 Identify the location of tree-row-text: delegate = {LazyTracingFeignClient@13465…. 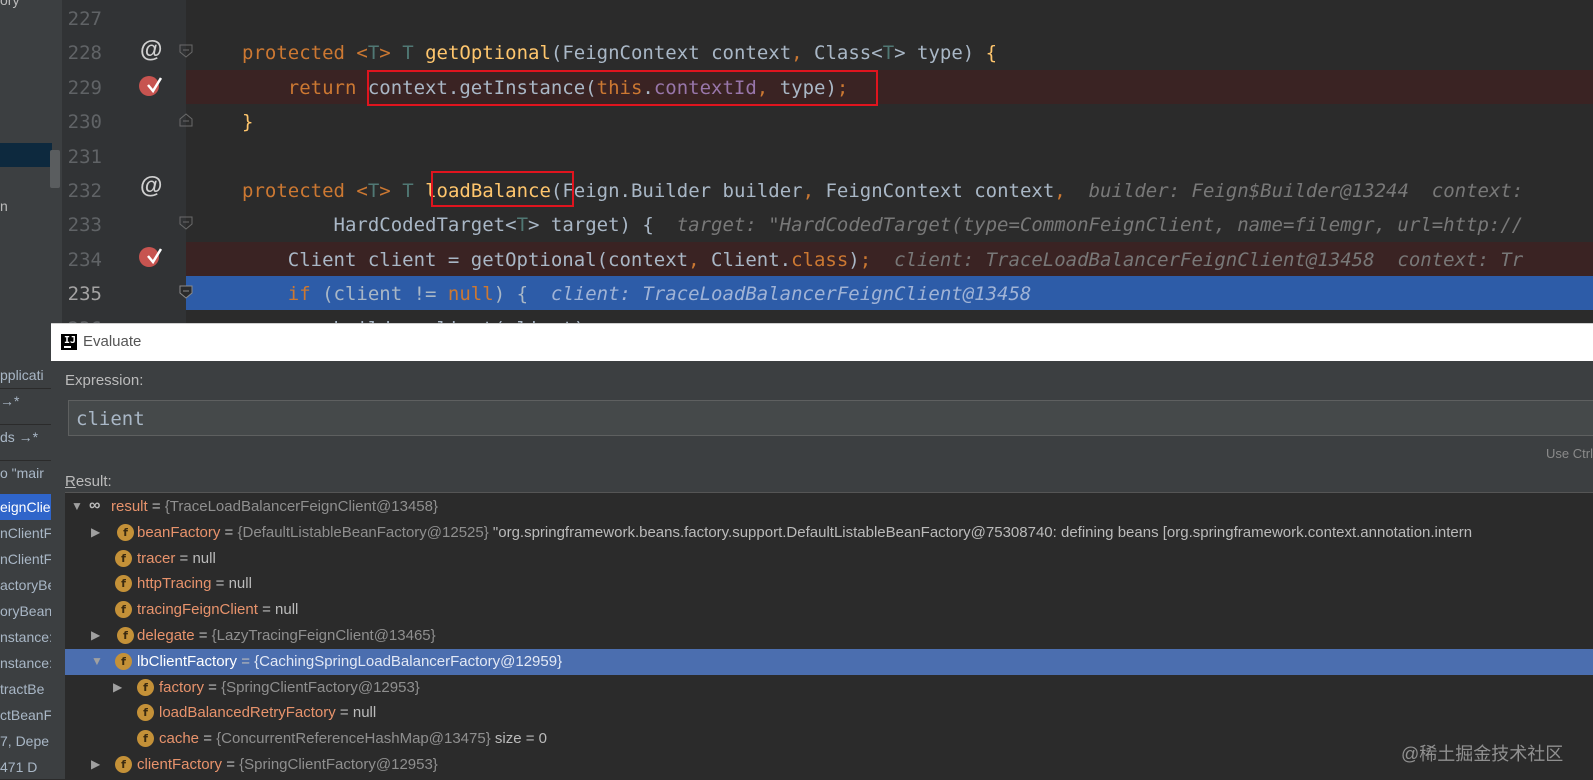
(286, 635).